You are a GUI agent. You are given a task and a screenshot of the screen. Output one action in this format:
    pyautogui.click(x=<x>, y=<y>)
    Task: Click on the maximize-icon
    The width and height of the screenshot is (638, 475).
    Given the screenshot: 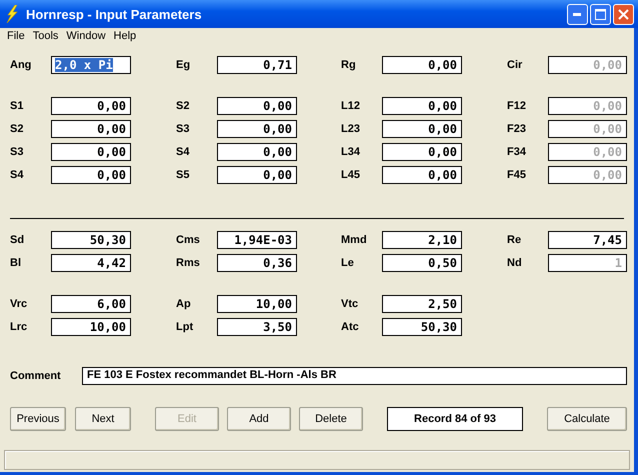 What is the action you would take?
    pyautogui.click(x=600, y=14)
    